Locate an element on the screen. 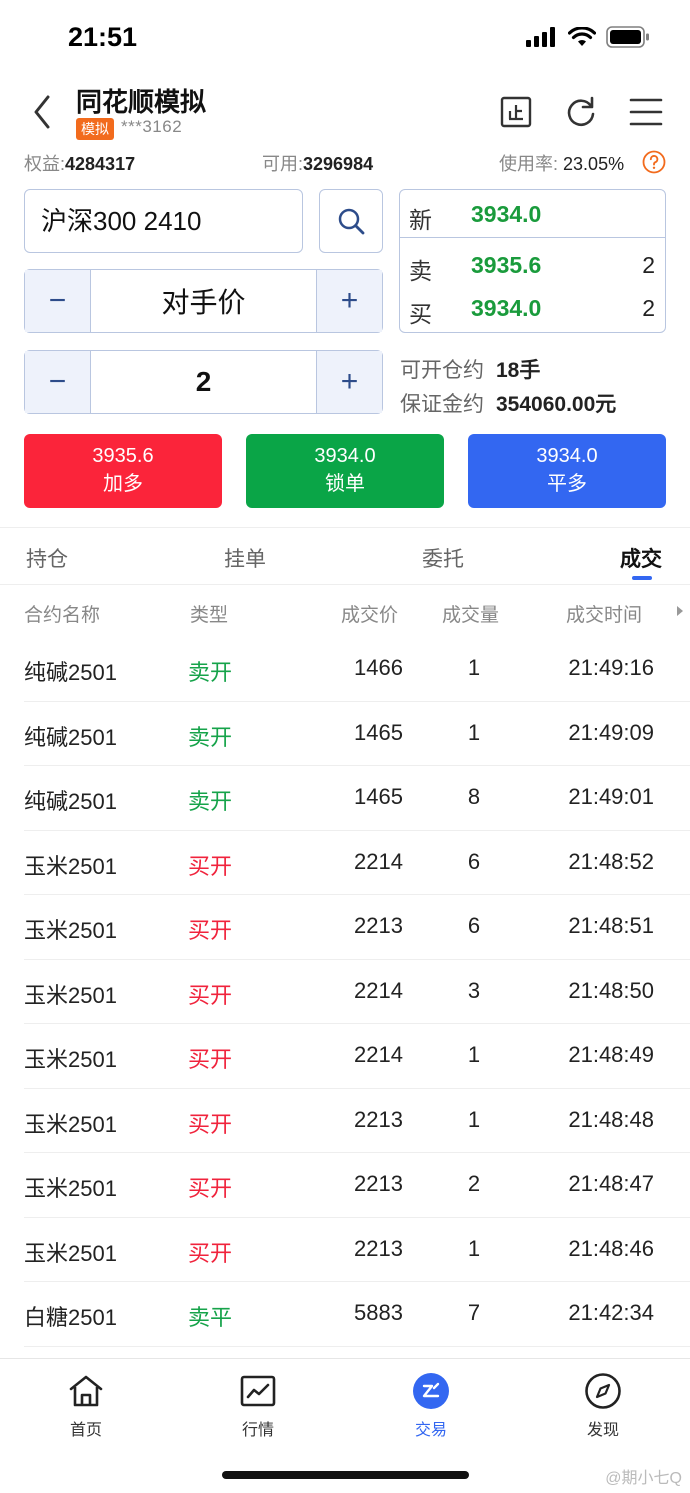  quote-buy-price: 3934.0 is located at coordinates (506, 308).